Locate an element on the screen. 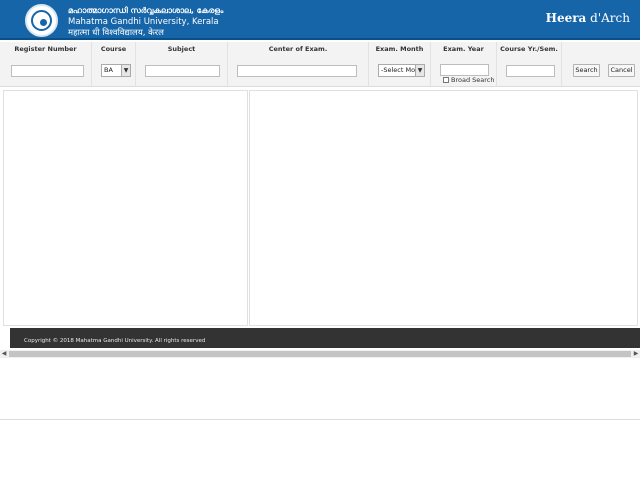  brand-bold: Heera is located at coordinates (566, 18).